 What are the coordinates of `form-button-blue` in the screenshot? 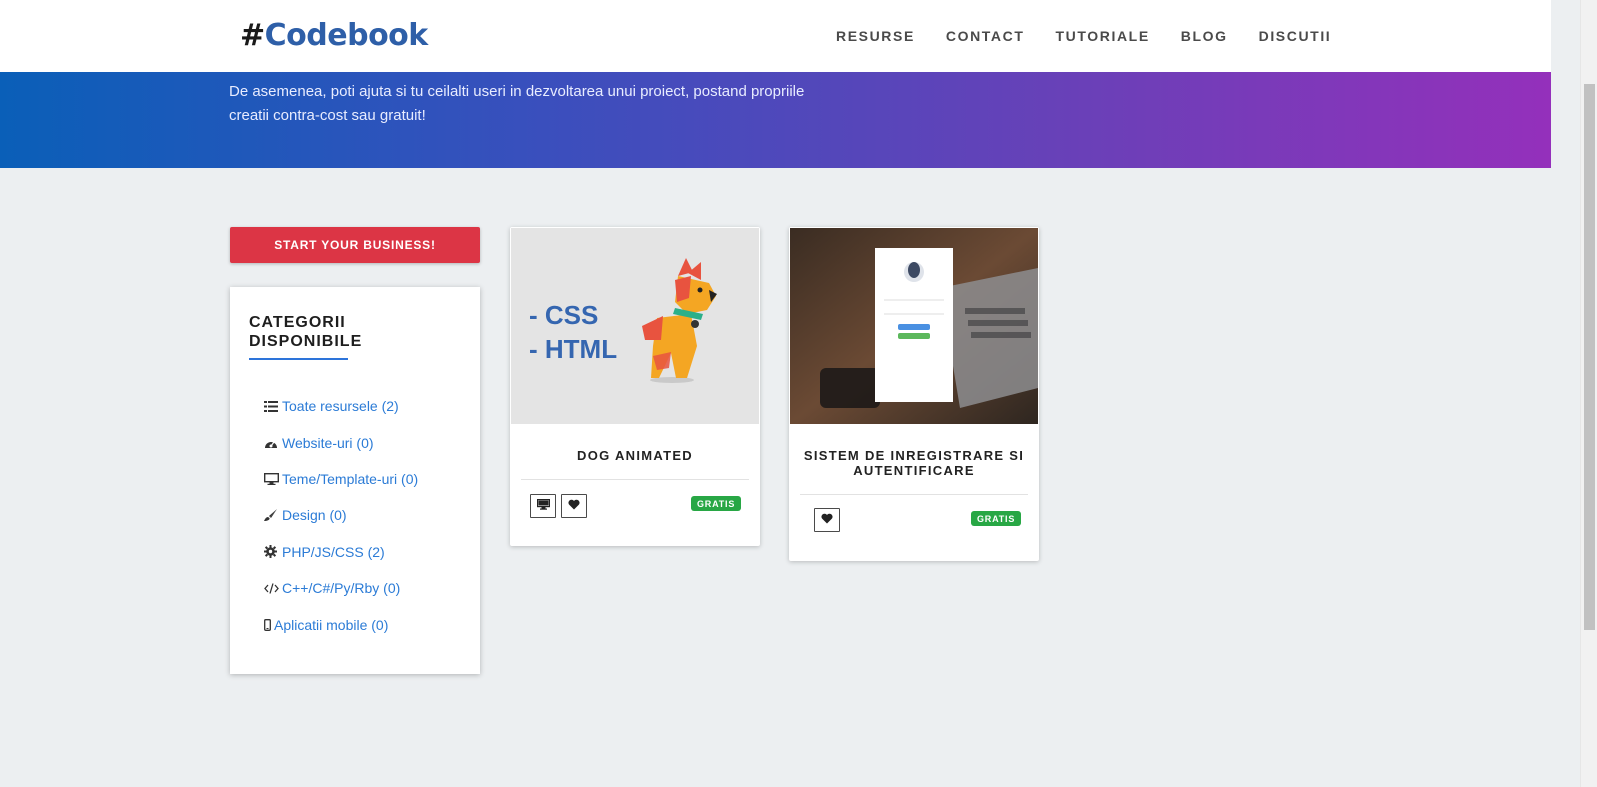 It's located at (914, 327).